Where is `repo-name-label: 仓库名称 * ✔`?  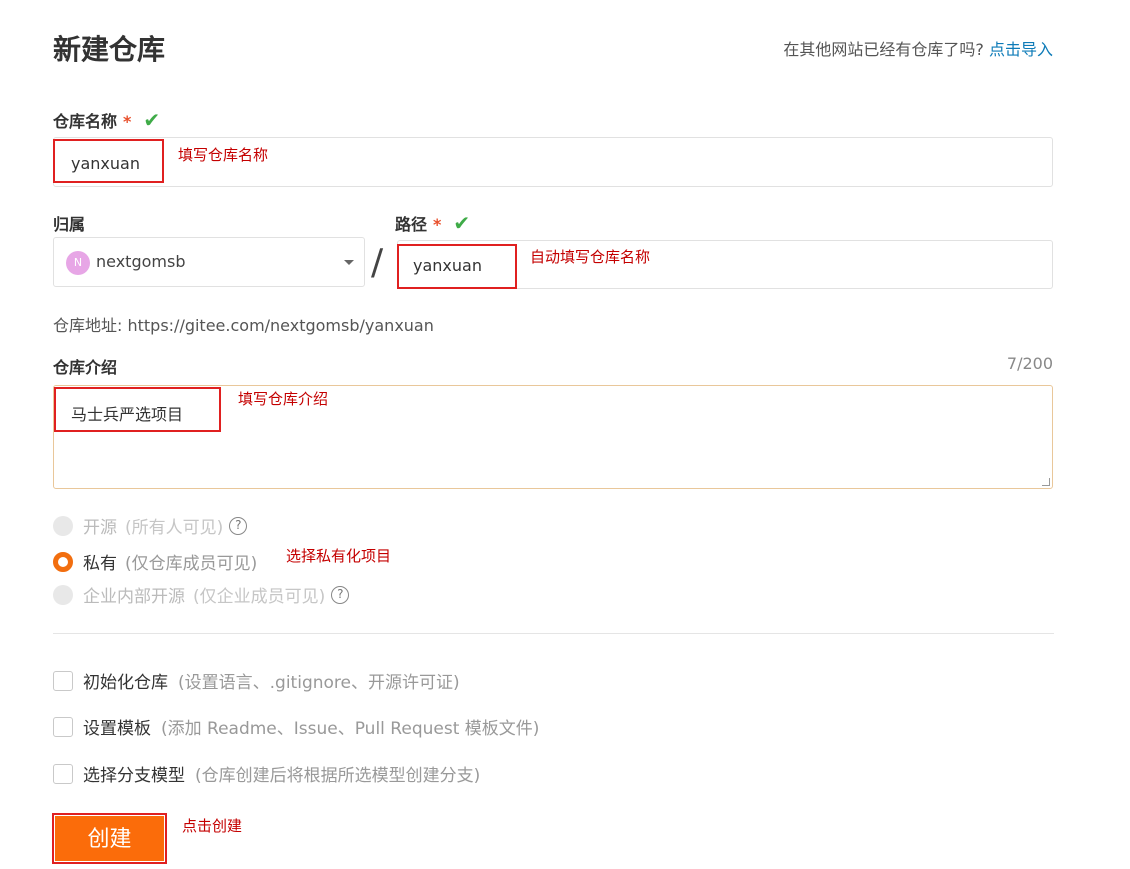
repo-name-label: 仓库名称 * ✔ is located at coordinates (106, 120).